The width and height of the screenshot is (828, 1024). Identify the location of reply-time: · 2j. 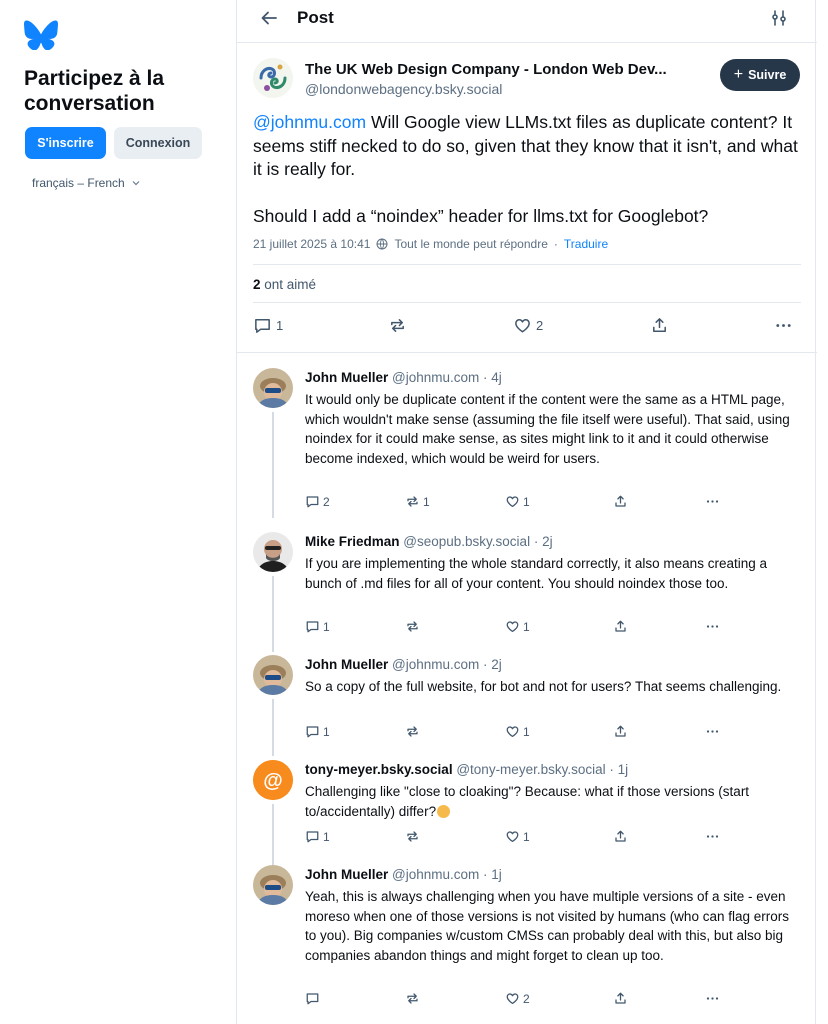
(543, 541).